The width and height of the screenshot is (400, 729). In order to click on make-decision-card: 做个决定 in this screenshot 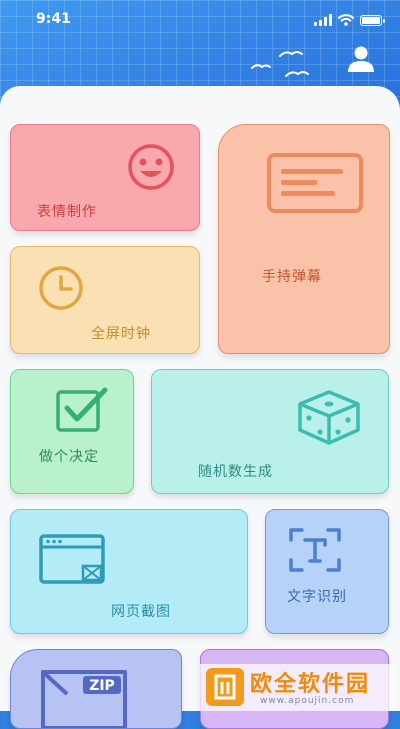, I will do `click(72, 431)`.